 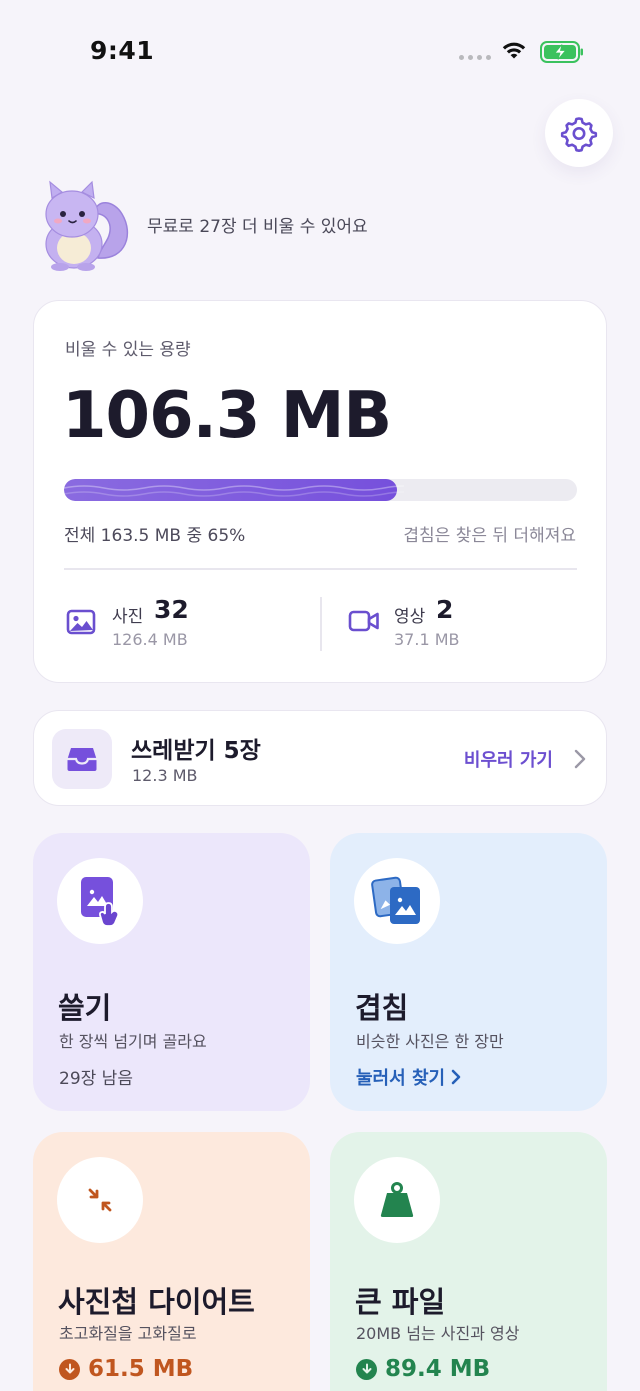 What do you see at coordinates (320, 50) in the screenshot?
I see `status-bar: 9:41` at bounding box center [320, 50].